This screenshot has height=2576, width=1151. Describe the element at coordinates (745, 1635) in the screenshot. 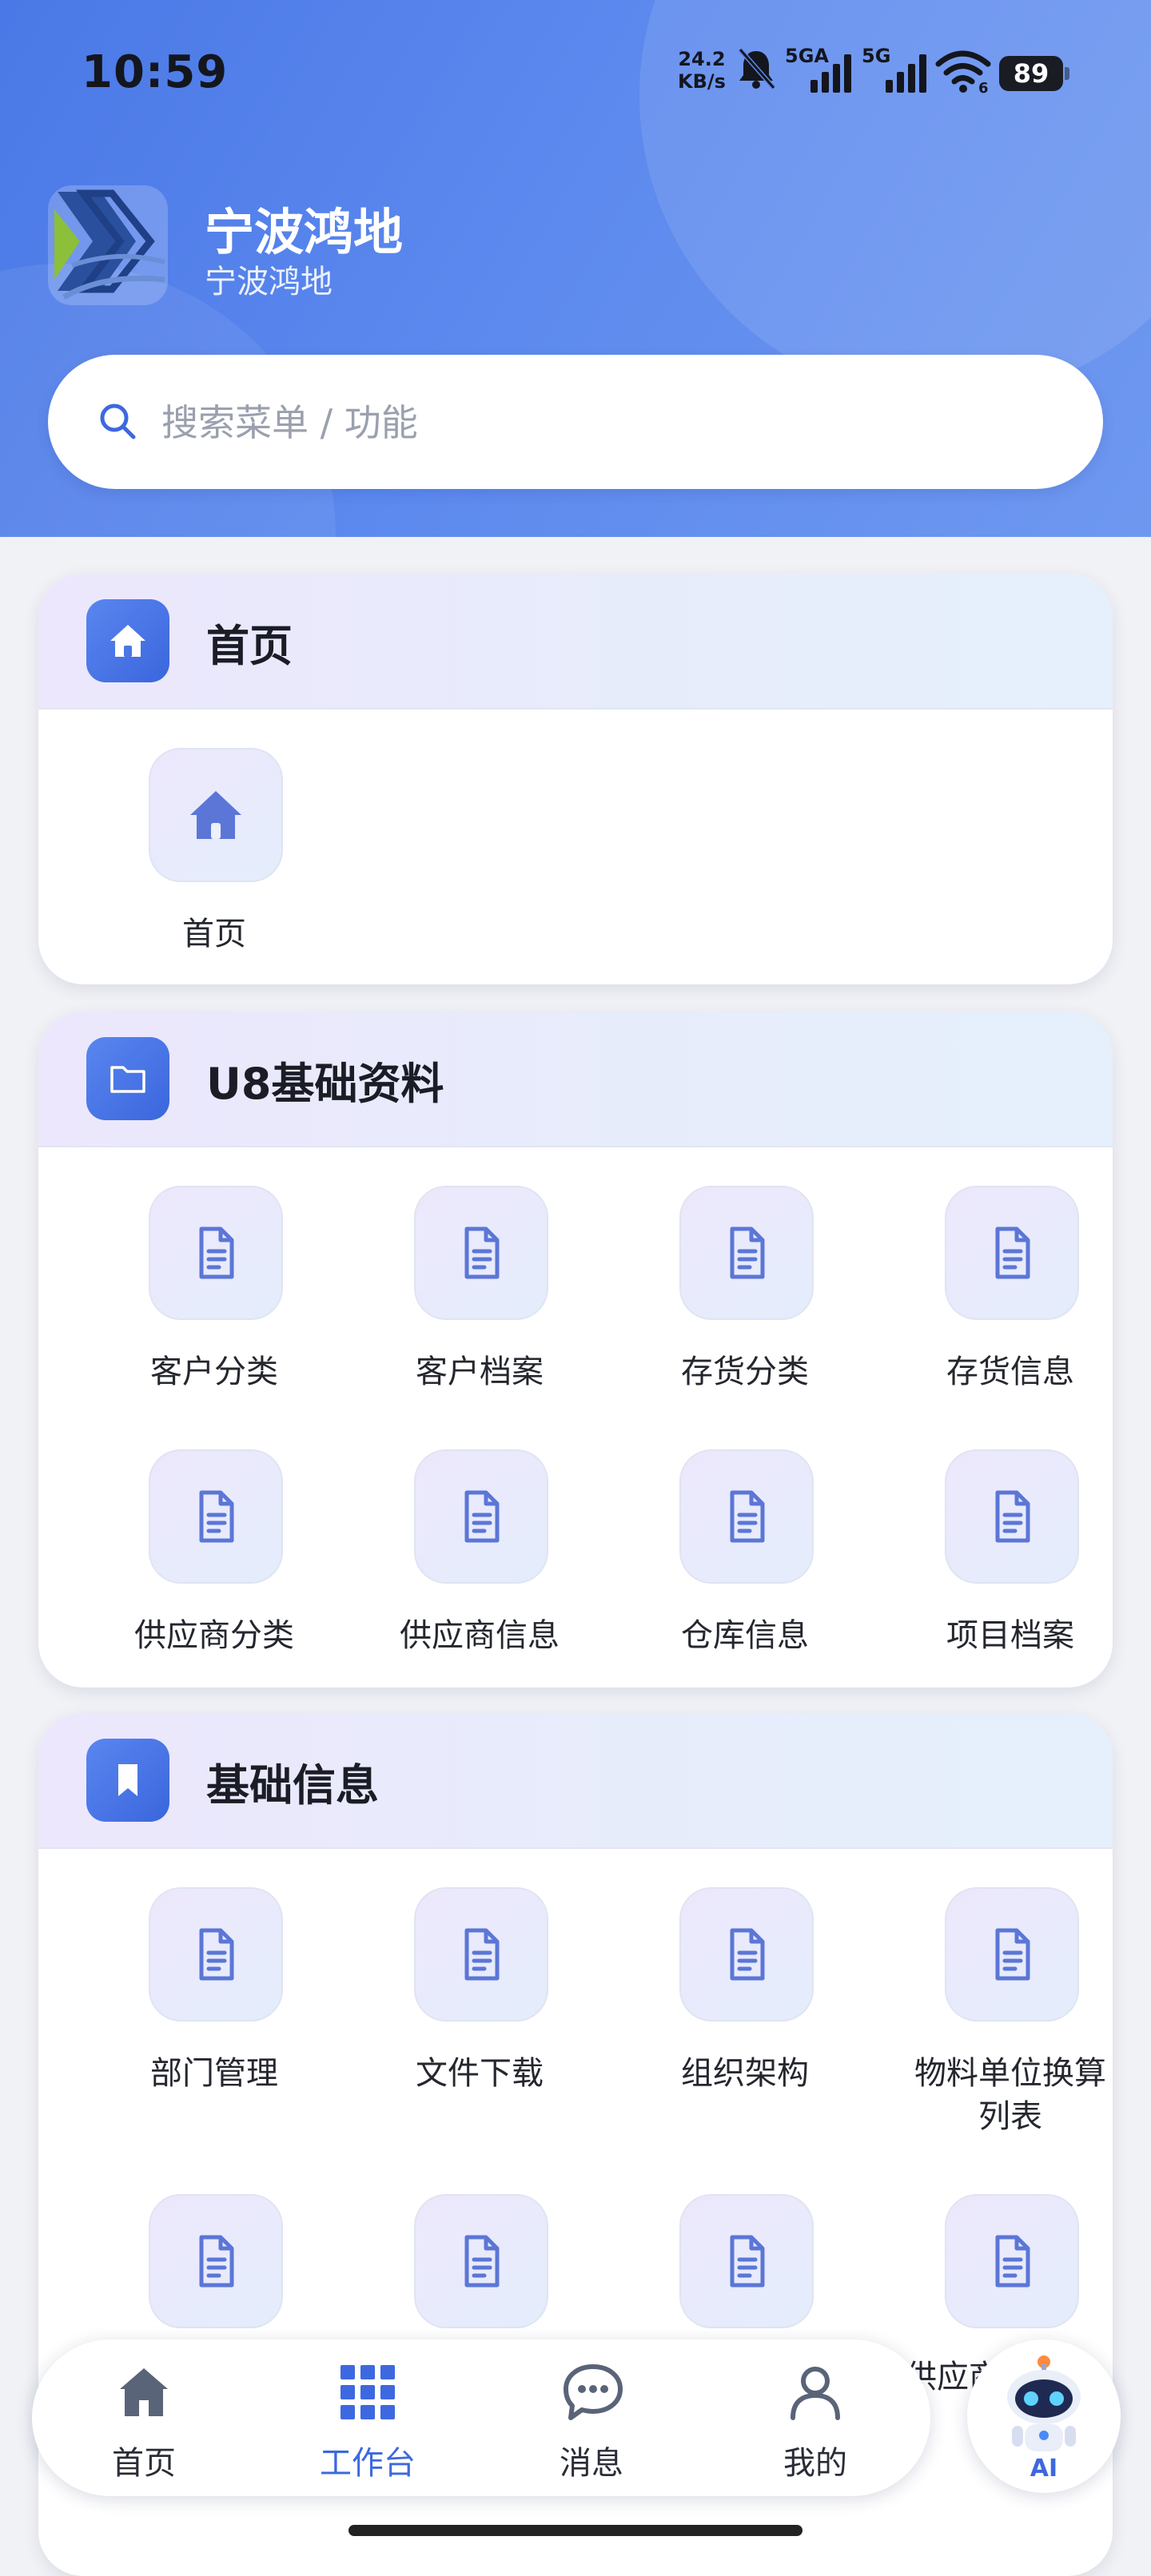

I see `menu-item-label: 仓库信息` at that location.